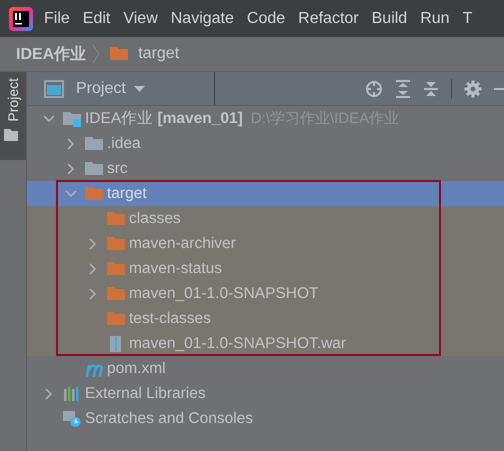 The height and width of the screenshot is (451, 504). What do you see at coordinates (96, 54) in the screenshot?
I see `chevron-icon` at bounding box center [96, 54].